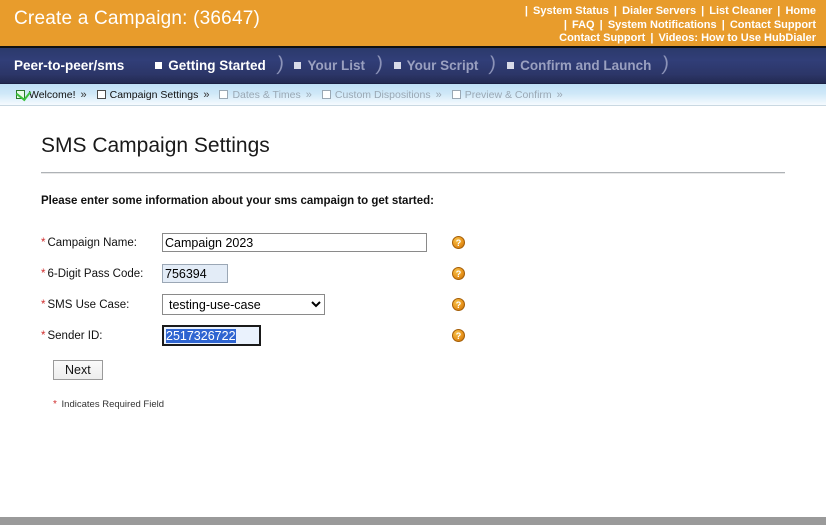  I want to click on tab-your-list: Your List, so click(329, 65).